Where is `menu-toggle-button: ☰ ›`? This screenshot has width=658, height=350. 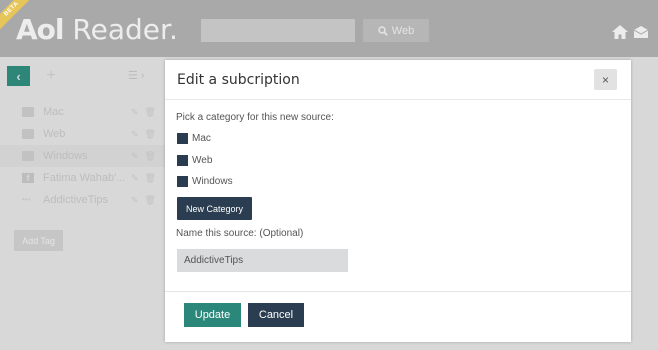
menu-toggle-button: ☰ › is located at coordinates (139, 76).